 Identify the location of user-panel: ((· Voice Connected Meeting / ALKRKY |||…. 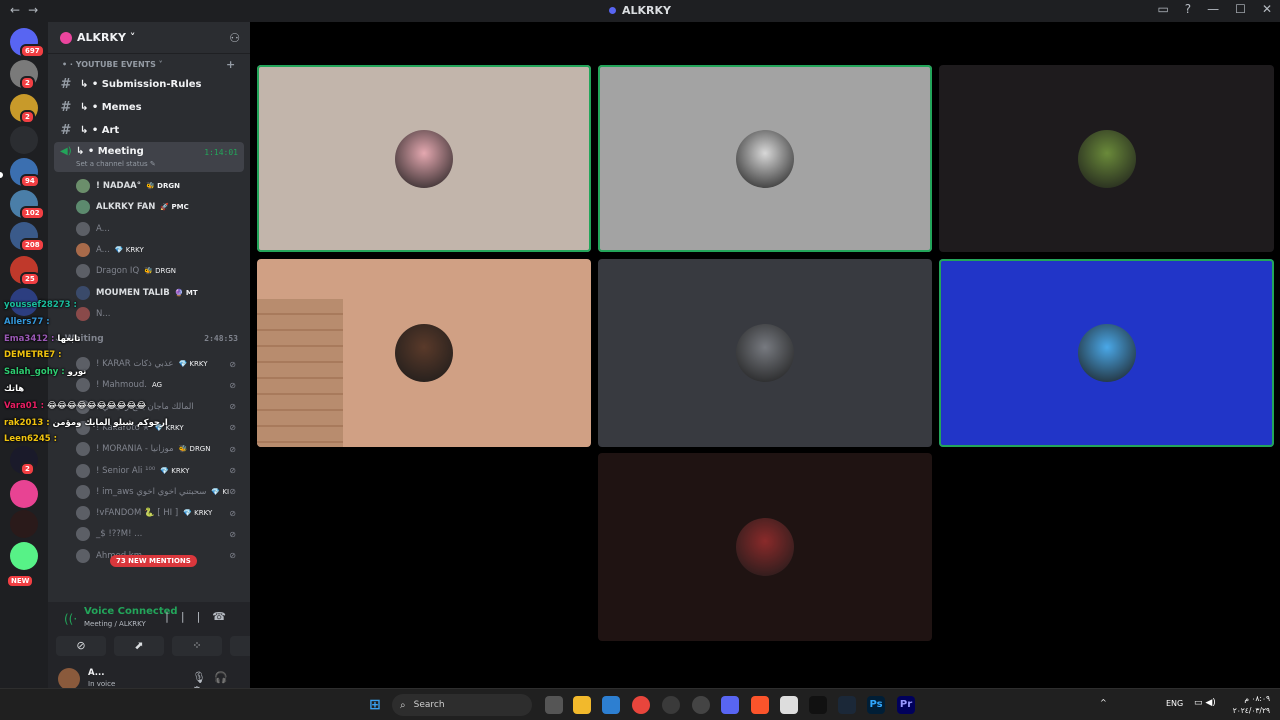
(149, 645).